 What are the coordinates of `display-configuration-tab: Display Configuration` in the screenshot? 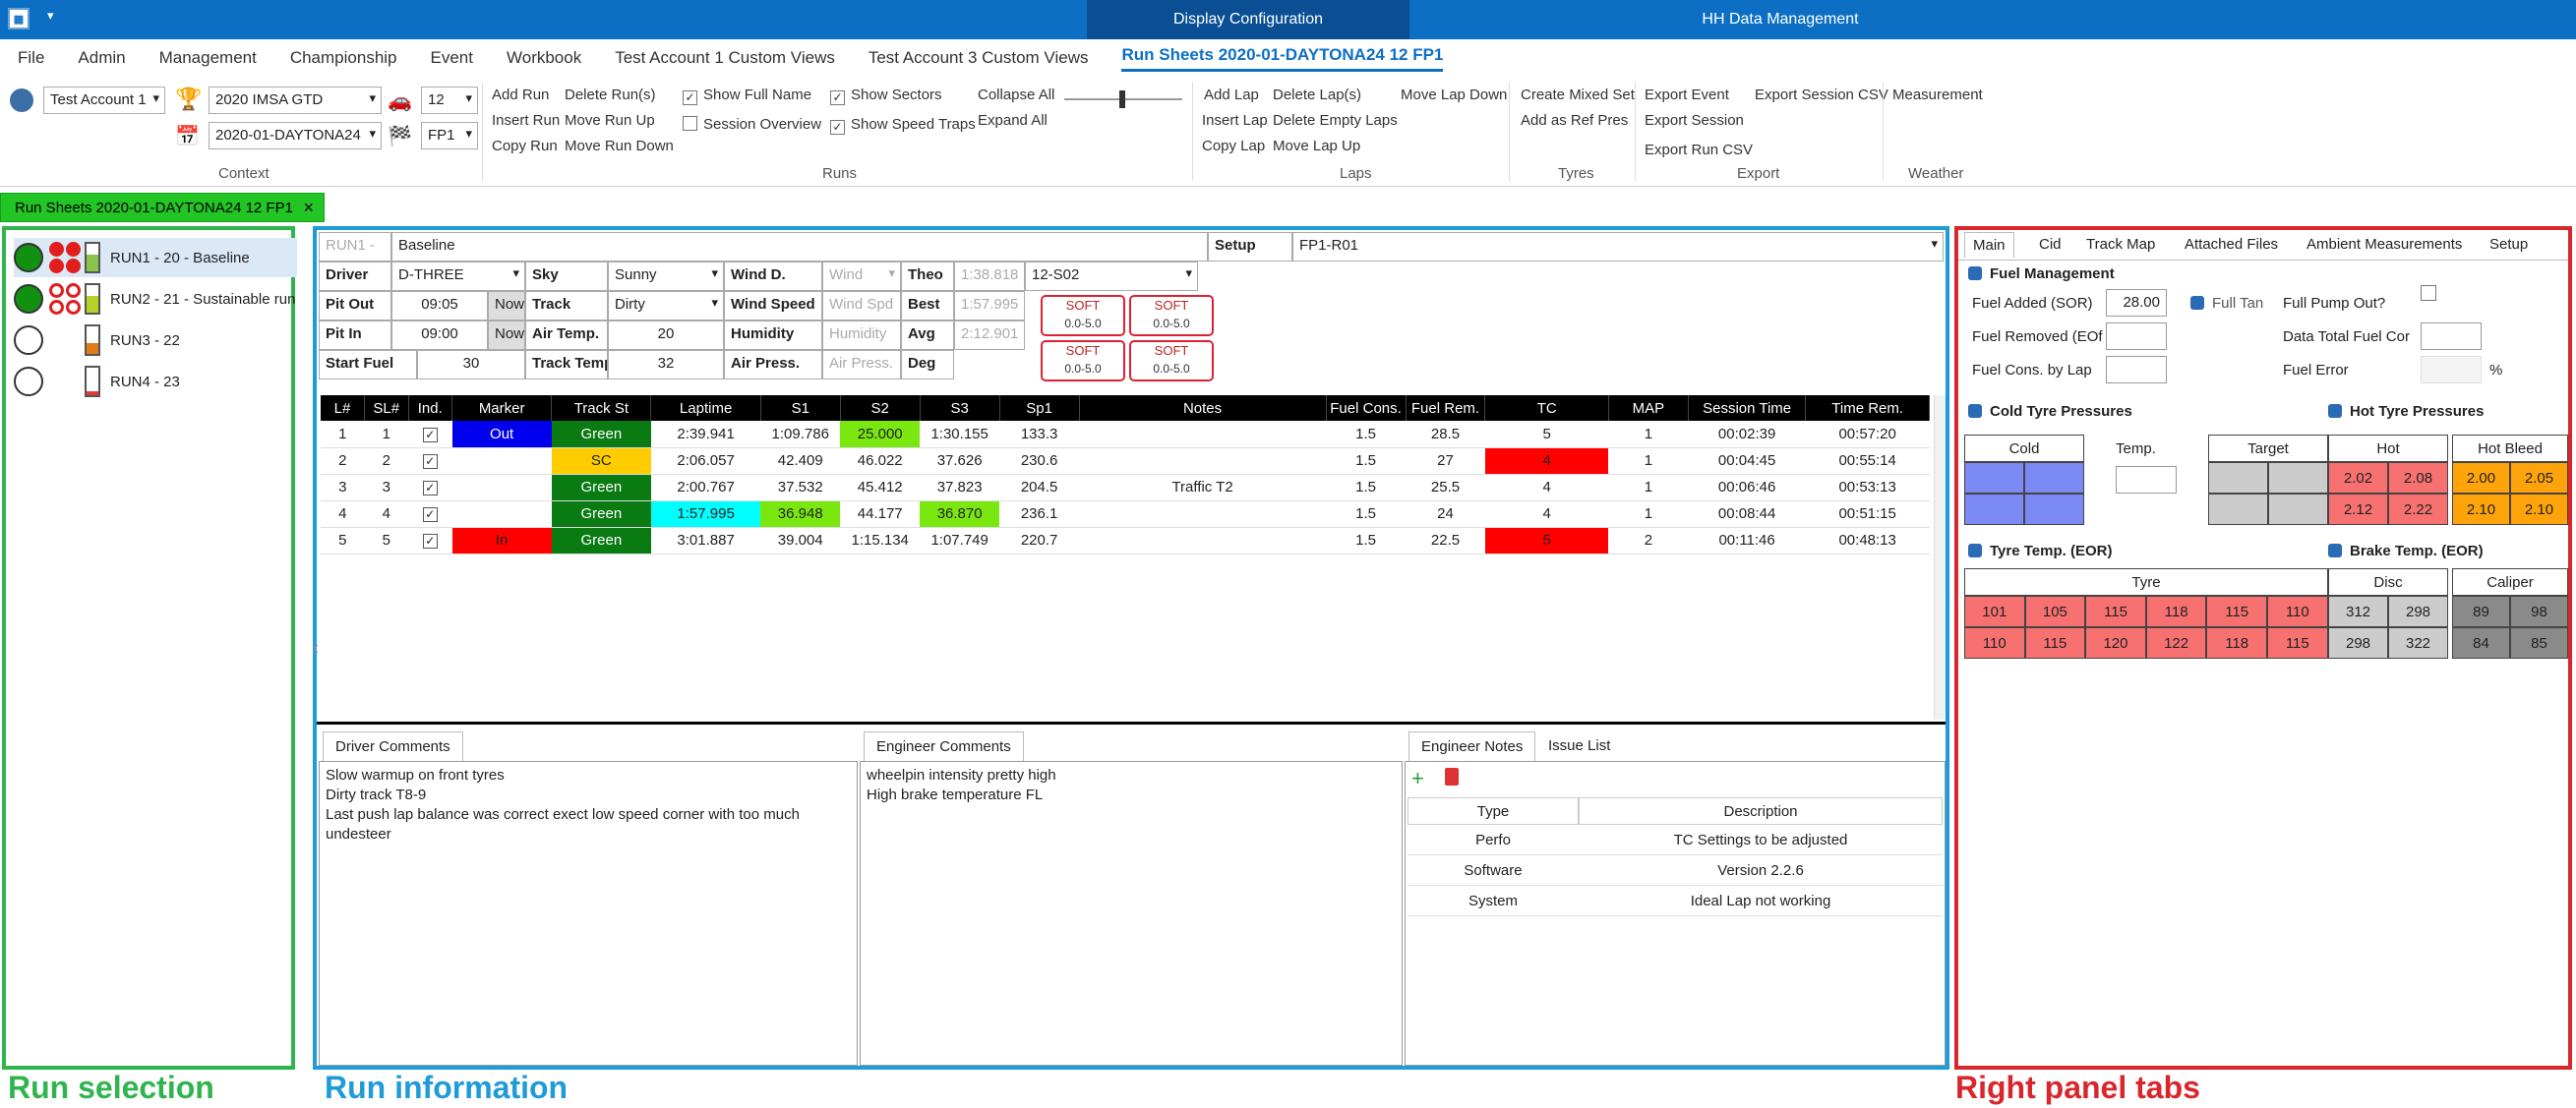 It's located at (1248, 19).